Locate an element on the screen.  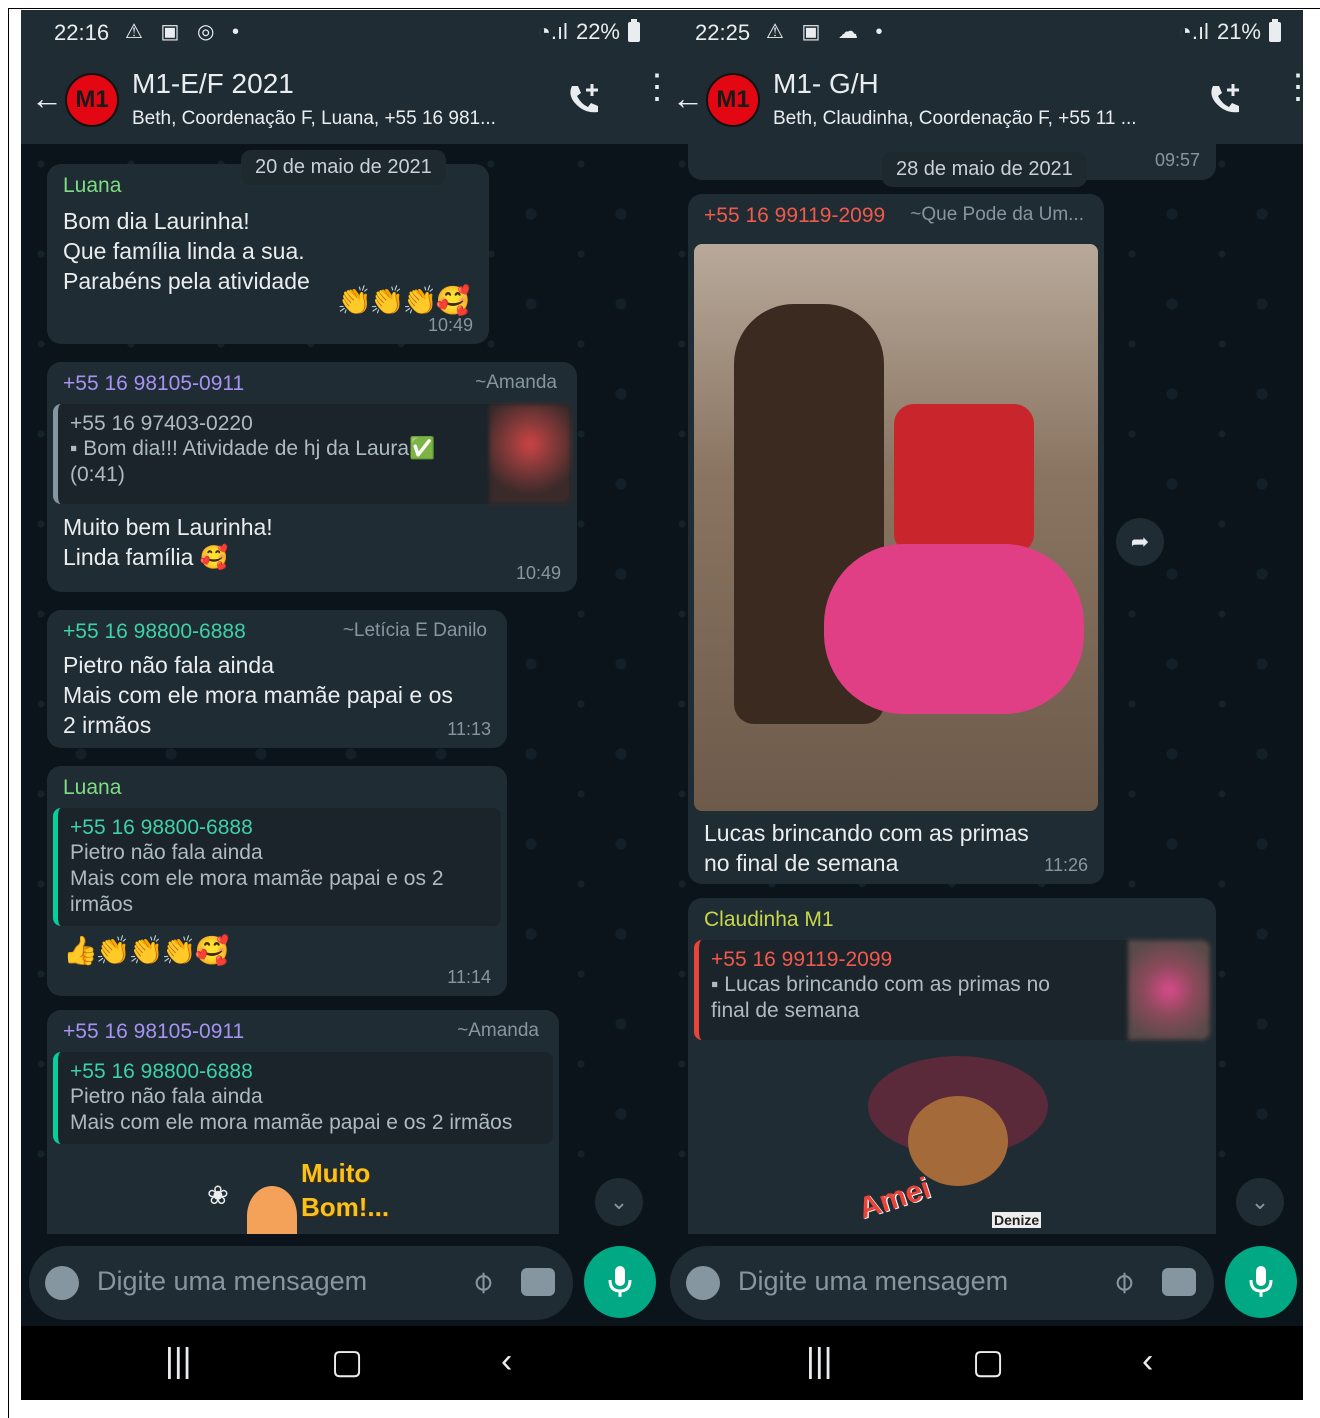
system-nav-bar: ||| ▢ ‹ is located at coordinates (341, 1363).